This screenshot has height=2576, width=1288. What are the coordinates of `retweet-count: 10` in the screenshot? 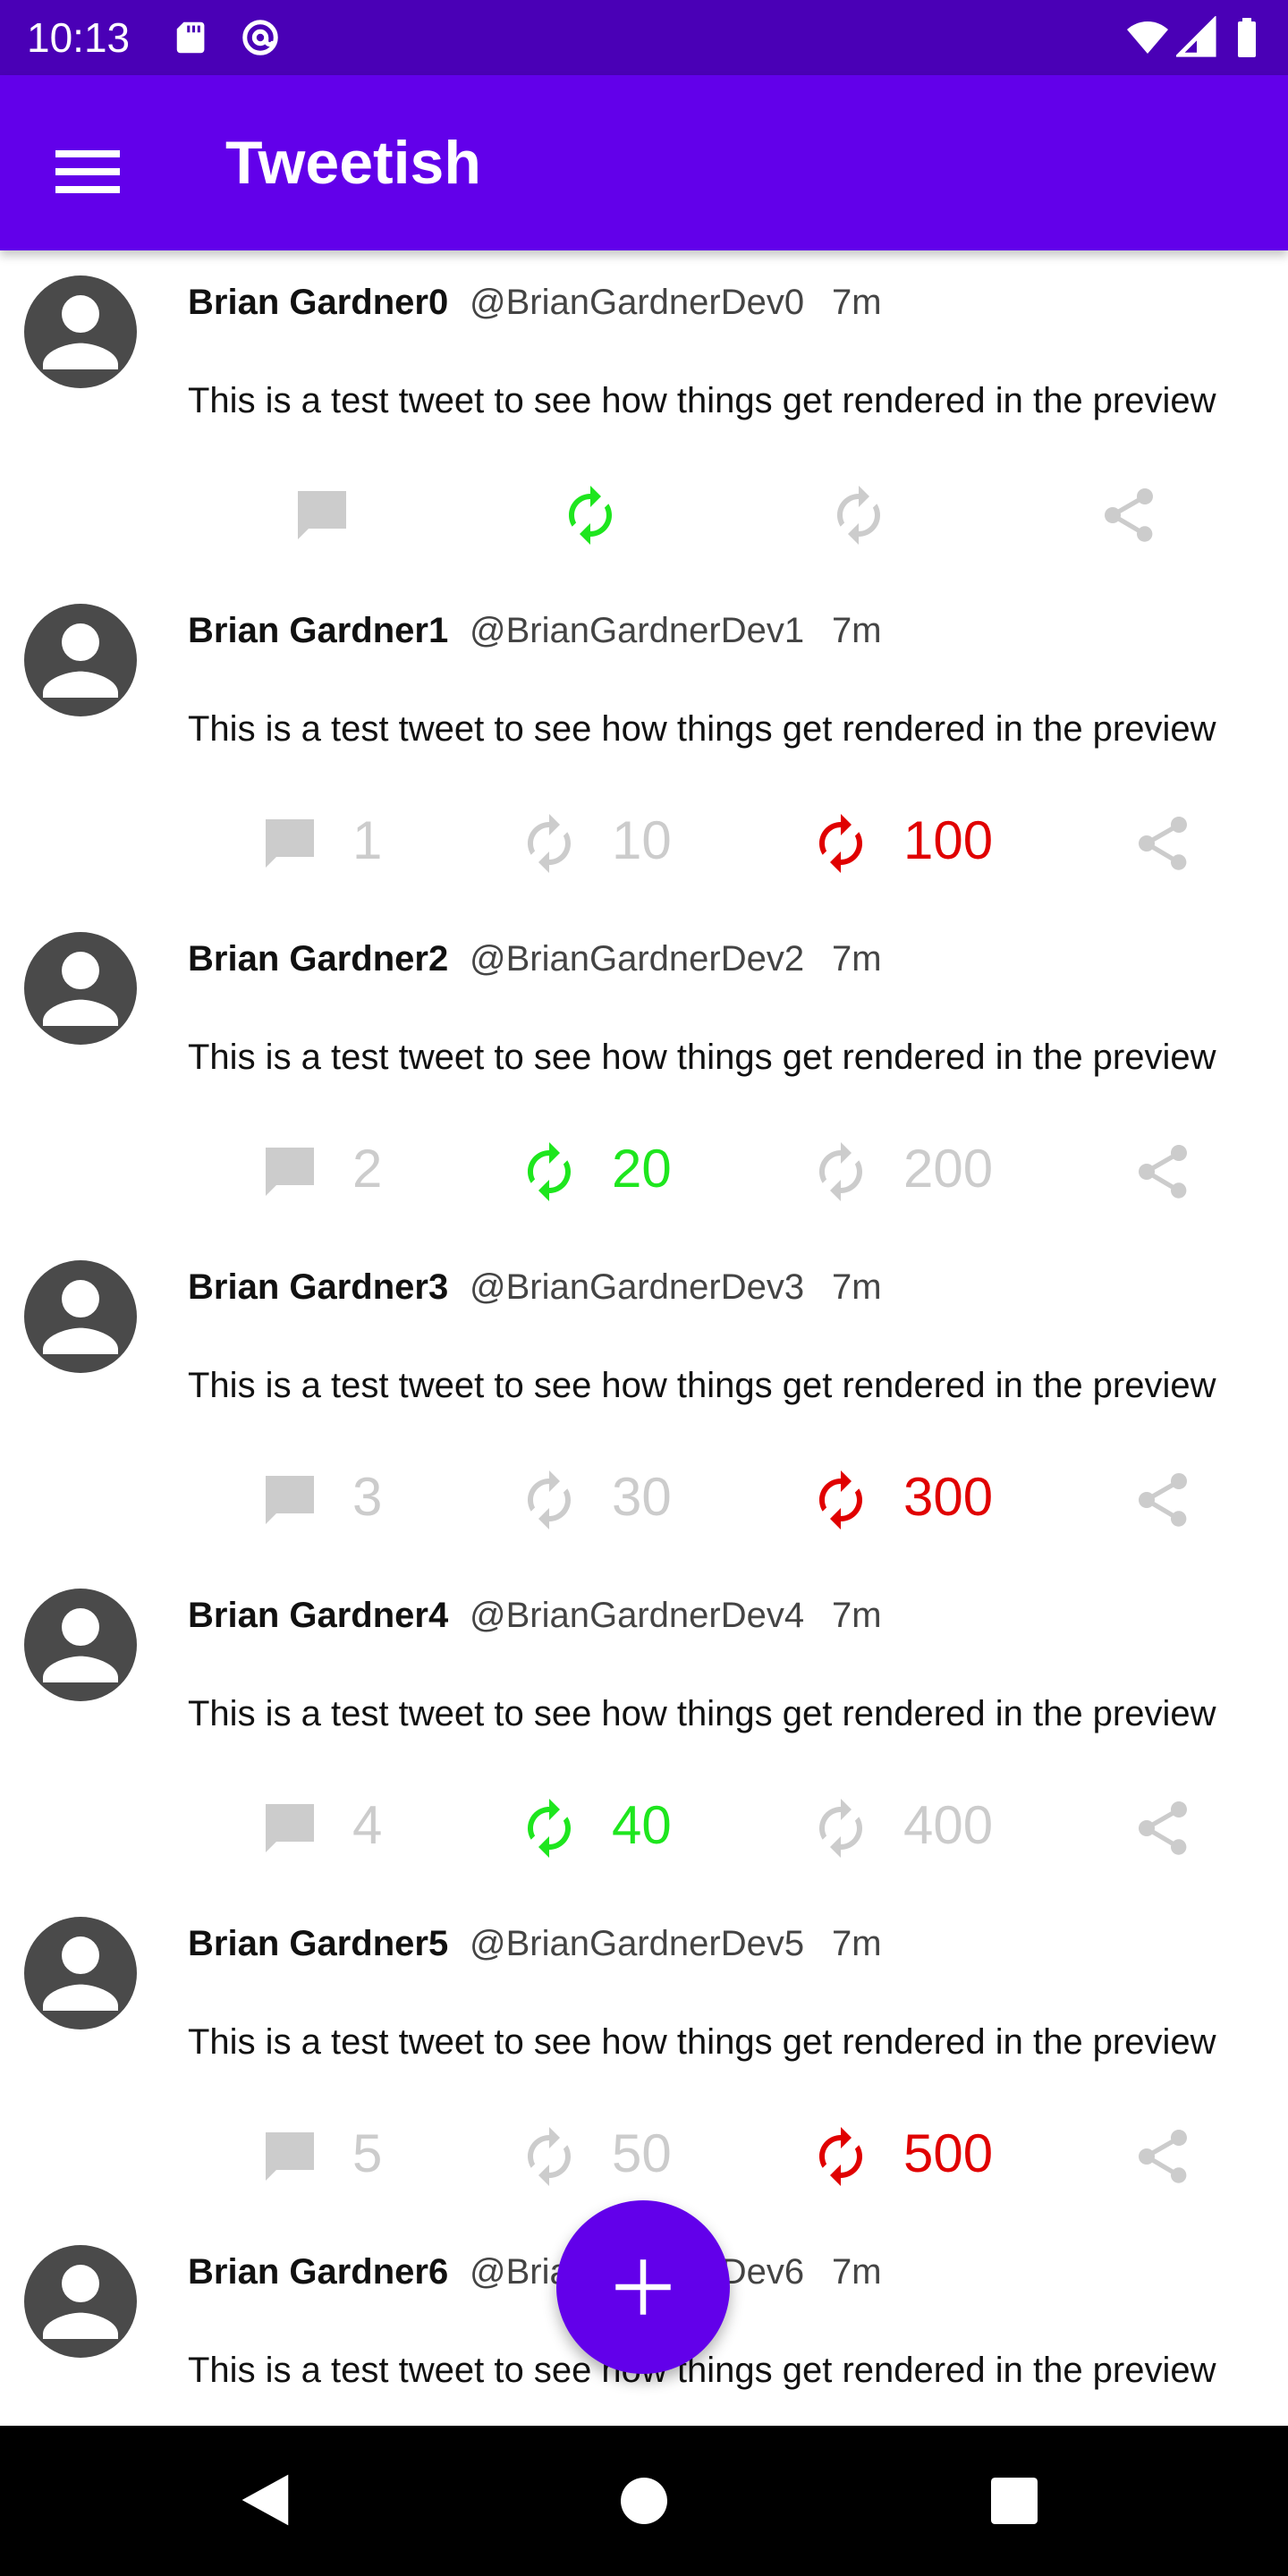 It's located at (642, 840).